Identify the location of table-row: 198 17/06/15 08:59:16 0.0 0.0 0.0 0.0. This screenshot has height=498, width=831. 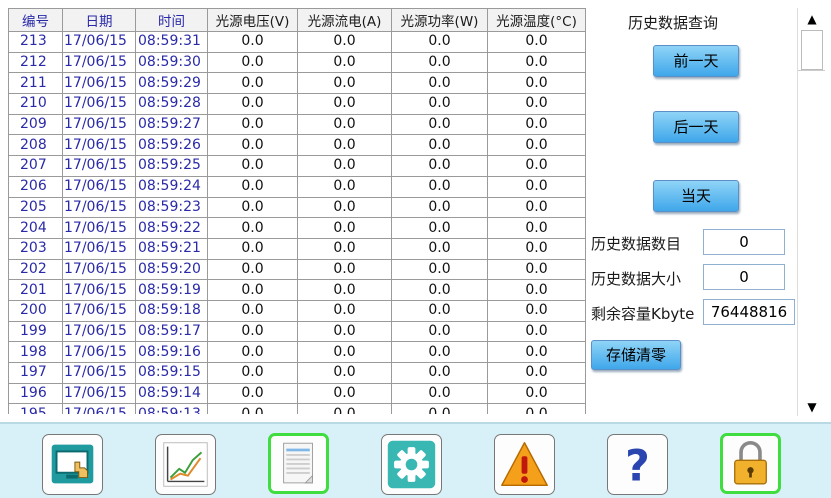
(297, 352).